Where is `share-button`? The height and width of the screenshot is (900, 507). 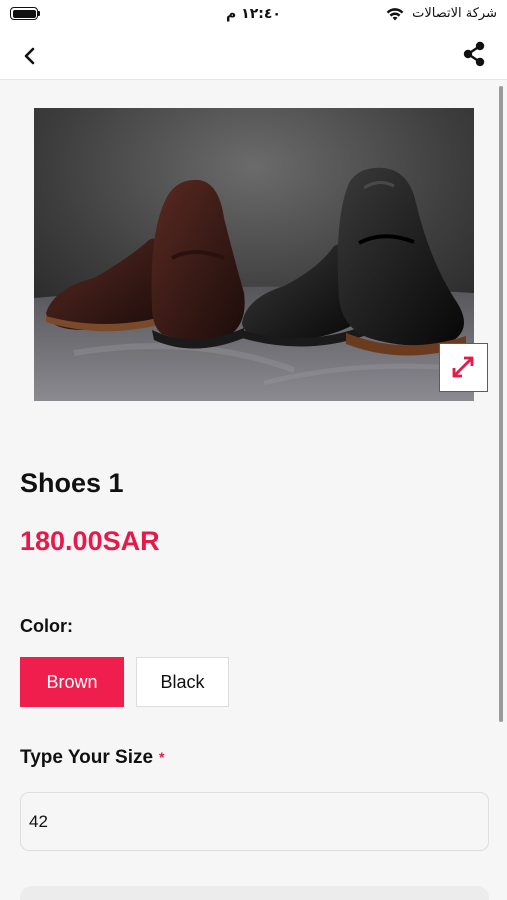 share-button is located at coordinates (474, 54).